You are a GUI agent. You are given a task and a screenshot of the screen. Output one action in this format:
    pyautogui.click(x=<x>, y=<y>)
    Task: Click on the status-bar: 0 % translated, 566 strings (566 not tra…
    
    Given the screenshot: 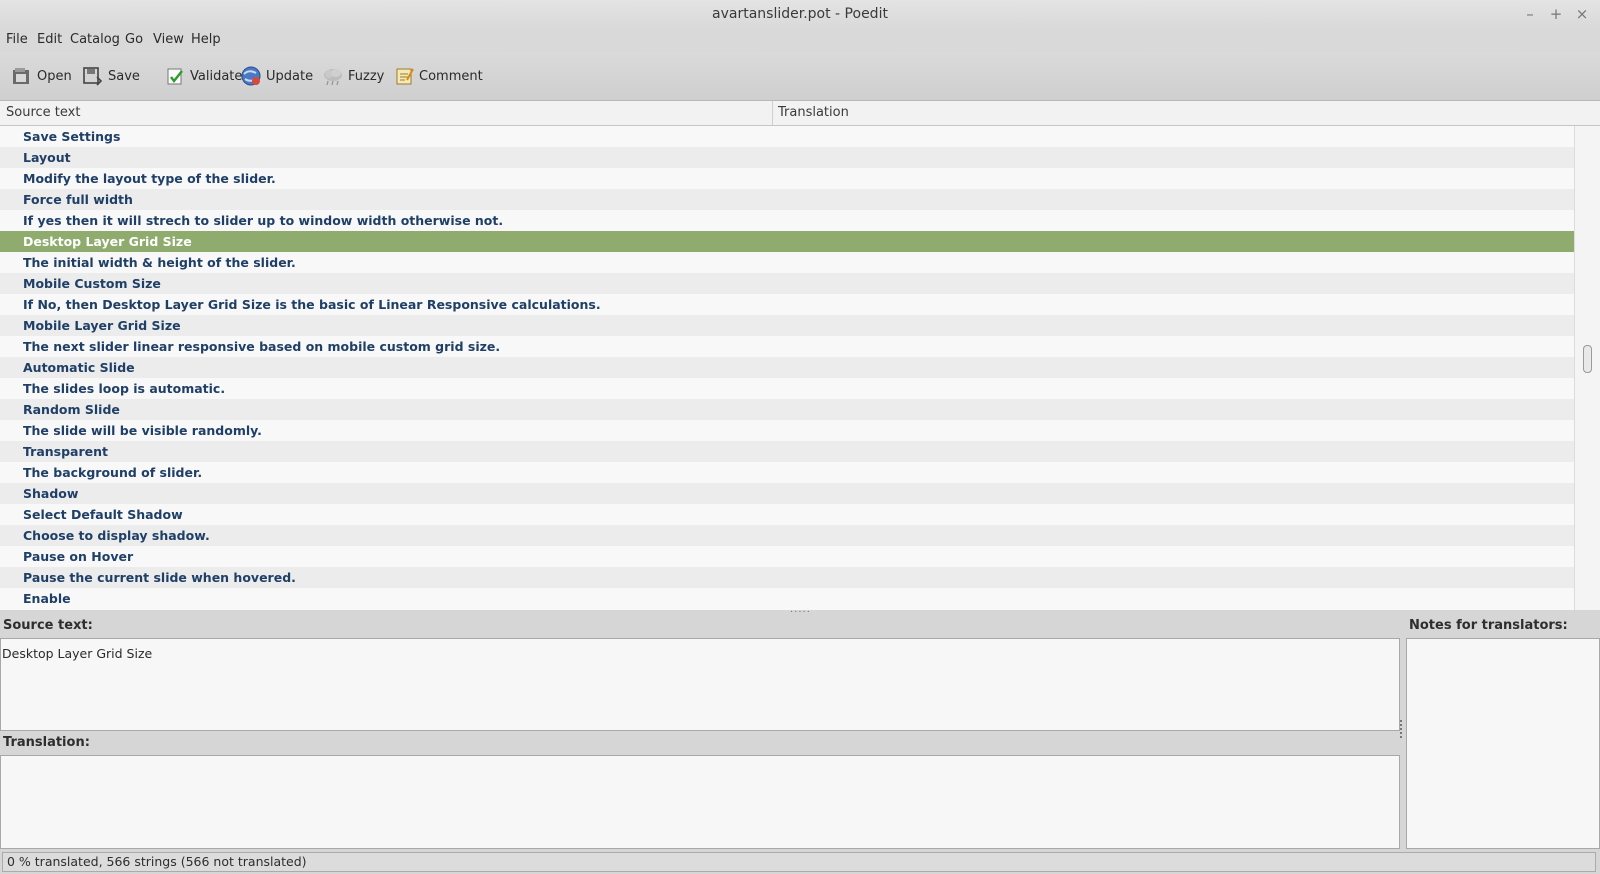 What is the action you would take?
    pyautogui.click(x=800, y=862)
    